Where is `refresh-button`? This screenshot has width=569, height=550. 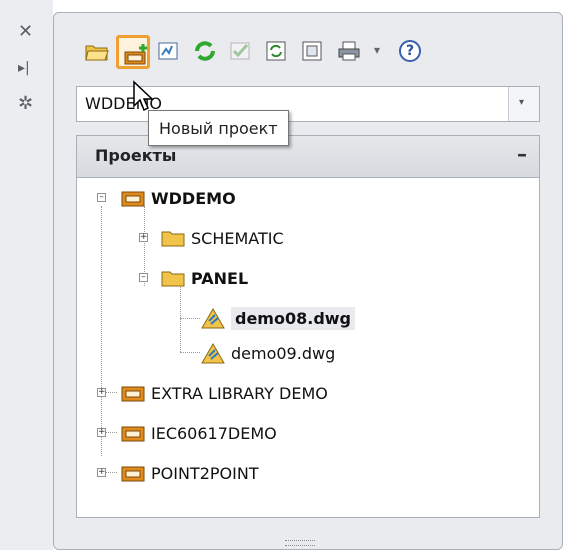
refresh-button is located at coordinates (205, 52).